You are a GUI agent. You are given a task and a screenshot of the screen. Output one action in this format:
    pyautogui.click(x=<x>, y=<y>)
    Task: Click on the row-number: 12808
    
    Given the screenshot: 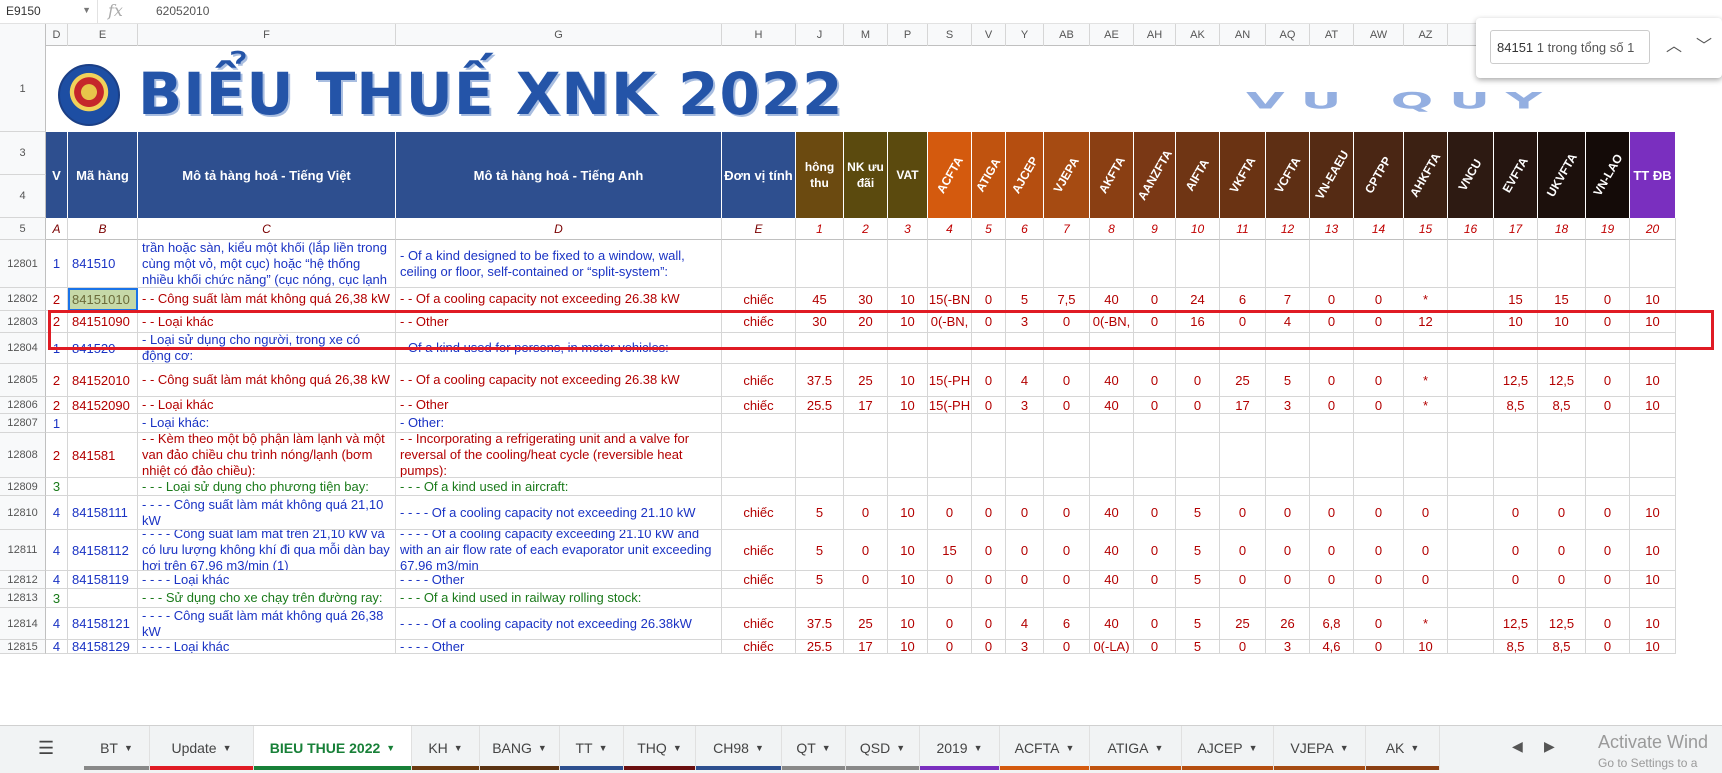 What is the action you would take?
    pyautogui.click(x=23, y=455)
    